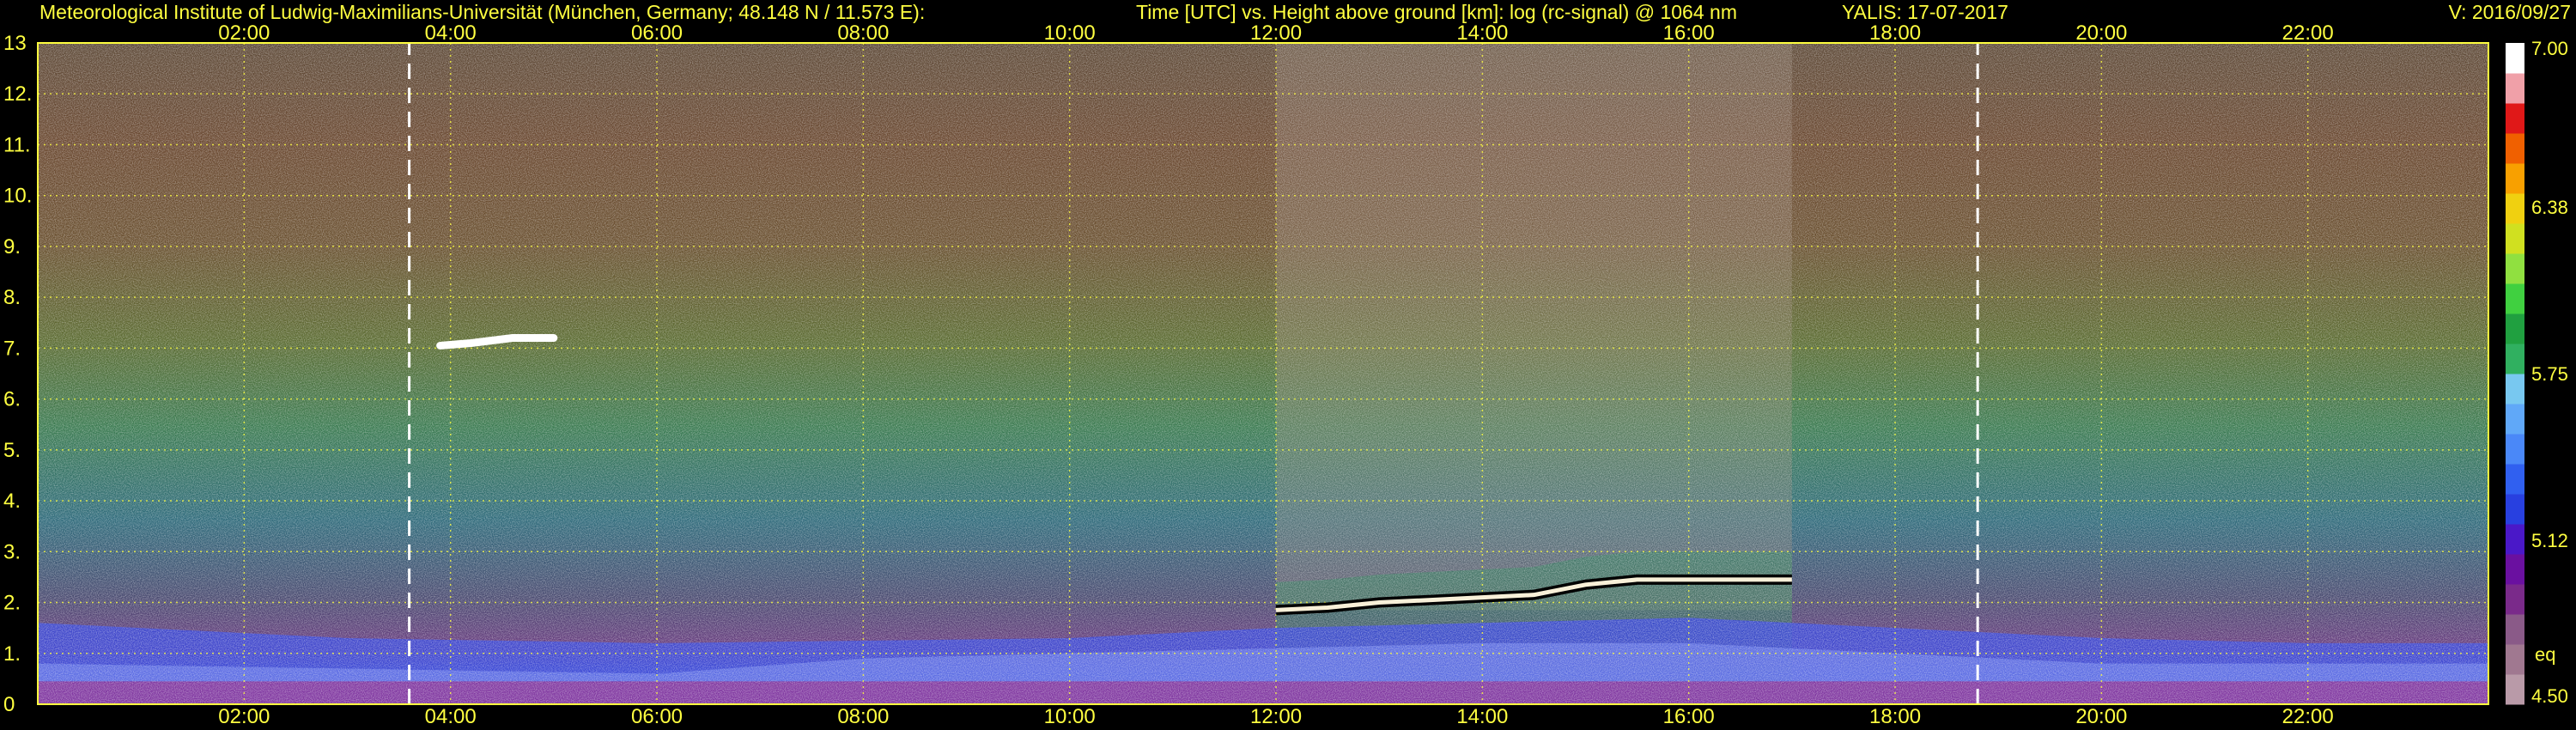 Image resolution: width=2576 pixels, height=730 pixels. I want to click on y-tick-label: 6., so click(12, 399).